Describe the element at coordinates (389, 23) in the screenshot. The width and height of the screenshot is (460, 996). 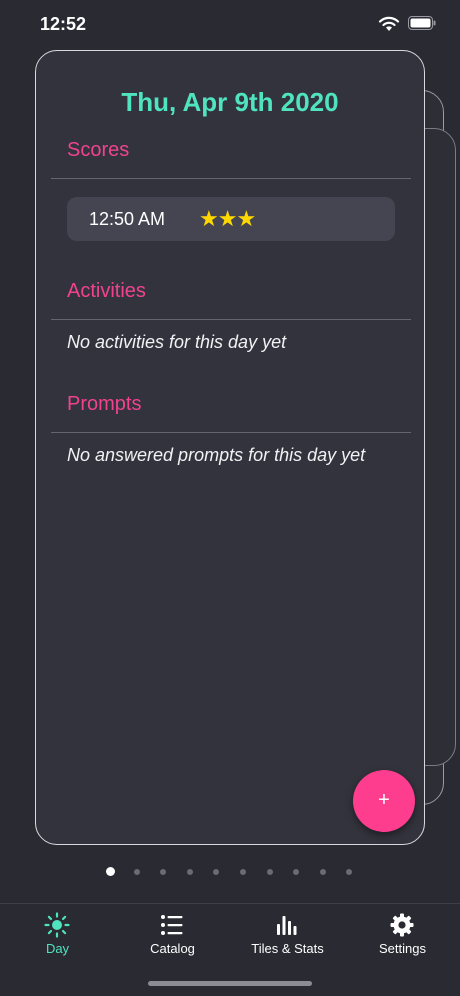
I see `wifi-icon` at that location.